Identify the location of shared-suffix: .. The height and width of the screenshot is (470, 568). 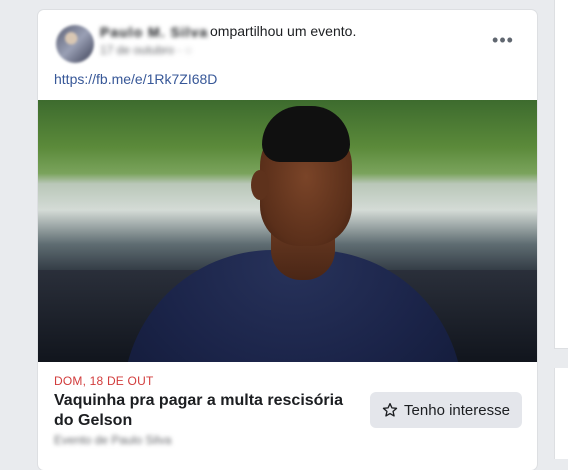
(354, 31).